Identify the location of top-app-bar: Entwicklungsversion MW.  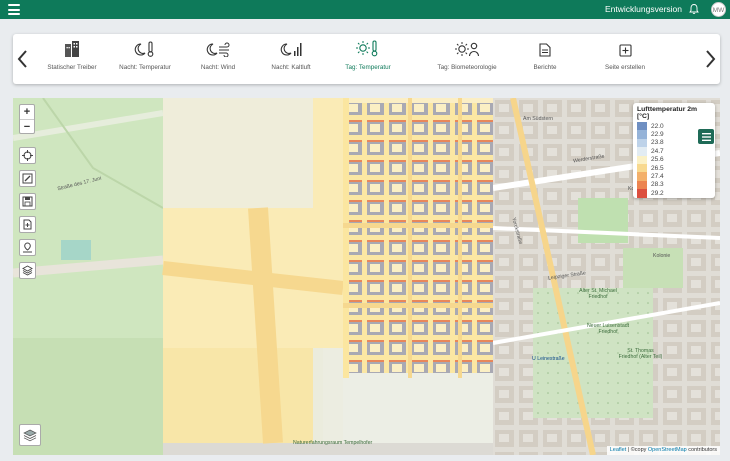
(365, 9).